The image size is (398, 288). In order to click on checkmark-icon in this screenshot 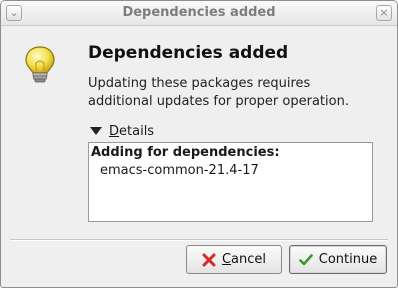, I will do `click(305, 259)`.